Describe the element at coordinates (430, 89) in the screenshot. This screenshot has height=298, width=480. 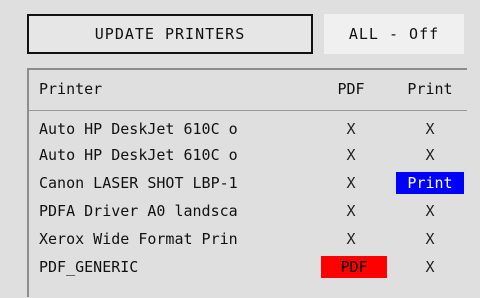
I see `header-print: Print` at that location.